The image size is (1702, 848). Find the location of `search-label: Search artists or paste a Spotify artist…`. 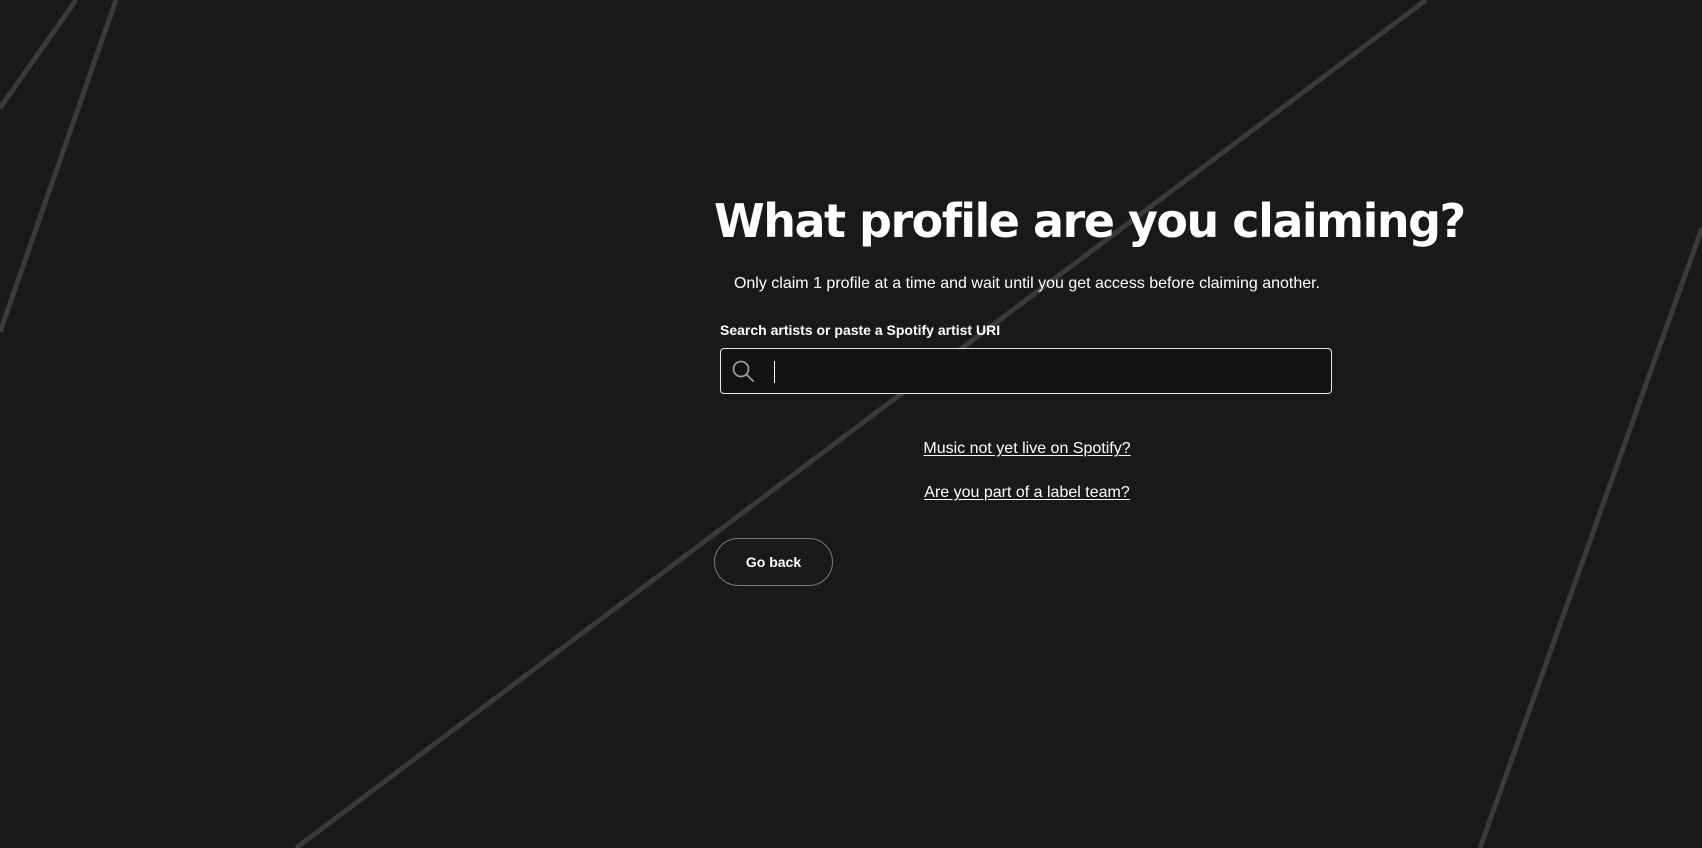

search-label: Search artists or paste a Spotify artist… is located at coordinates (860, 330).